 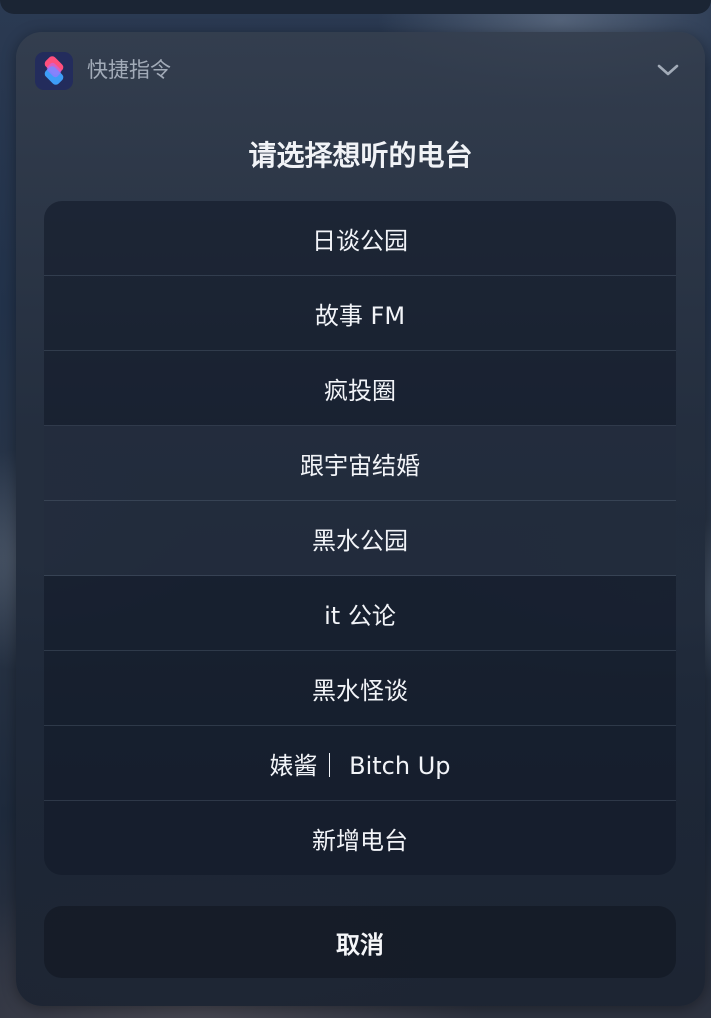 What do you see at coordinates (360, 942) in the screenshot?
I see `cancel-button: 取消` at bounding box center [360, 942].